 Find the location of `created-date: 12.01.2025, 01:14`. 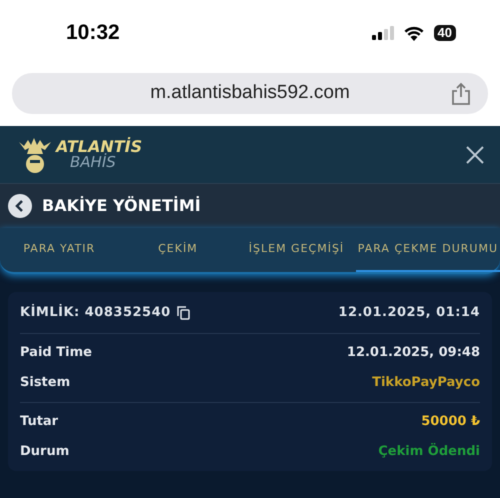

created-date: 12.01.2025, 01:14 is located at coordinates (409, 313).